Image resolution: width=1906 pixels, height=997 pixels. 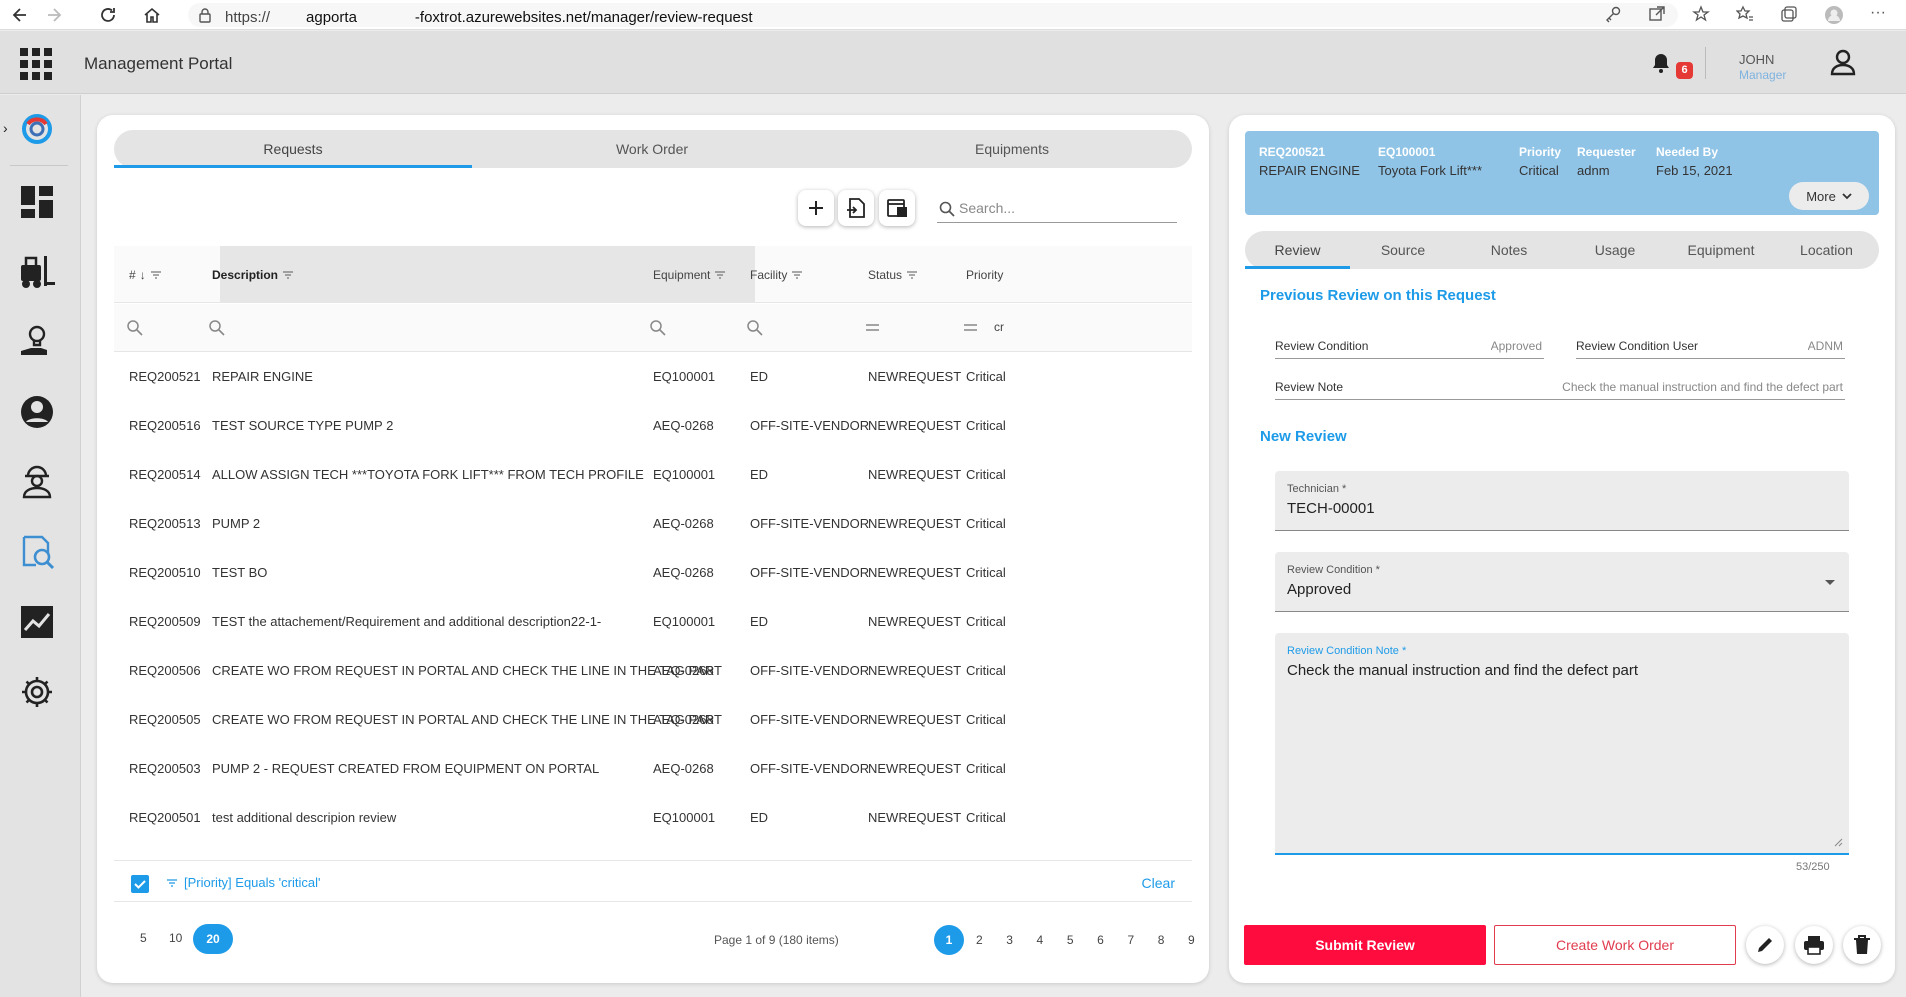 I want to click on col-header-num: # ↓, so click(x=145, y=275).